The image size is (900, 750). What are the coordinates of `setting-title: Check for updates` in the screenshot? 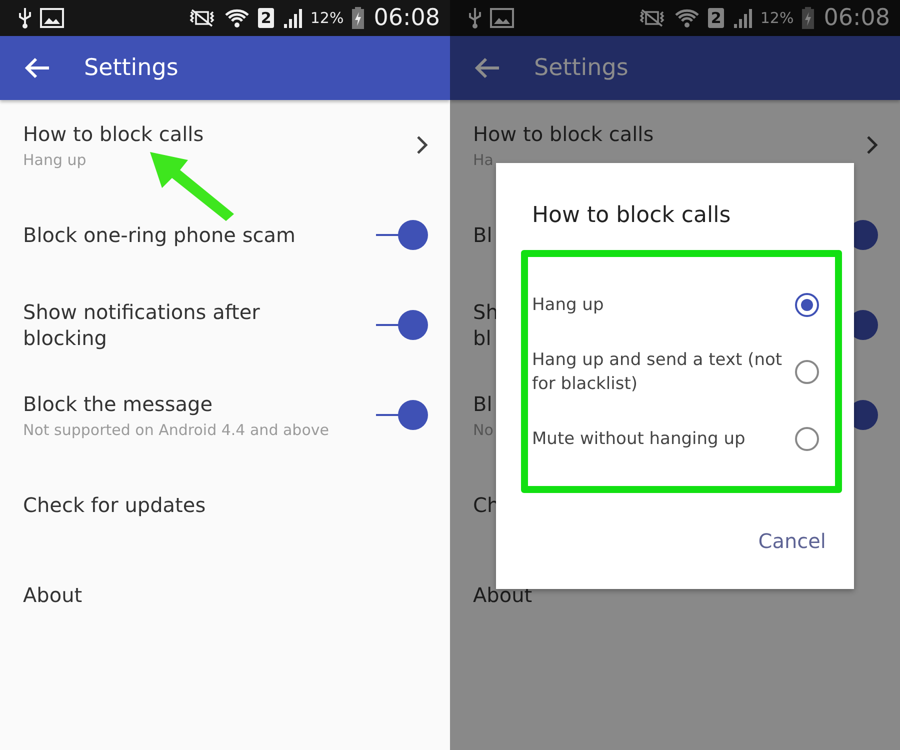 It's located at (114, 505).